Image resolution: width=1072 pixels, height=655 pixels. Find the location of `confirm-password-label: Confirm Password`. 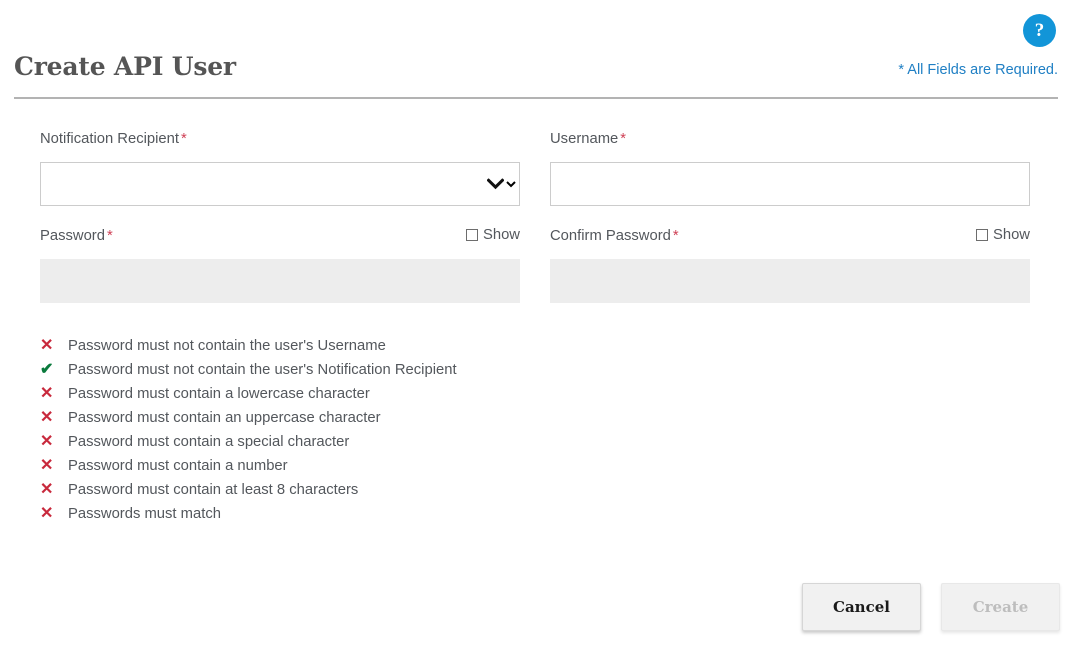

confirm-password-label: Confirm Password is located at coordinates (610, 236).